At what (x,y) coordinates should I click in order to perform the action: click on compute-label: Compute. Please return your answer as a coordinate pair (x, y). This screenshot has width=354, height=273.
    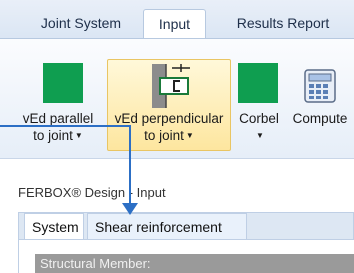
    Looking at the image, I should click on (320, 118).